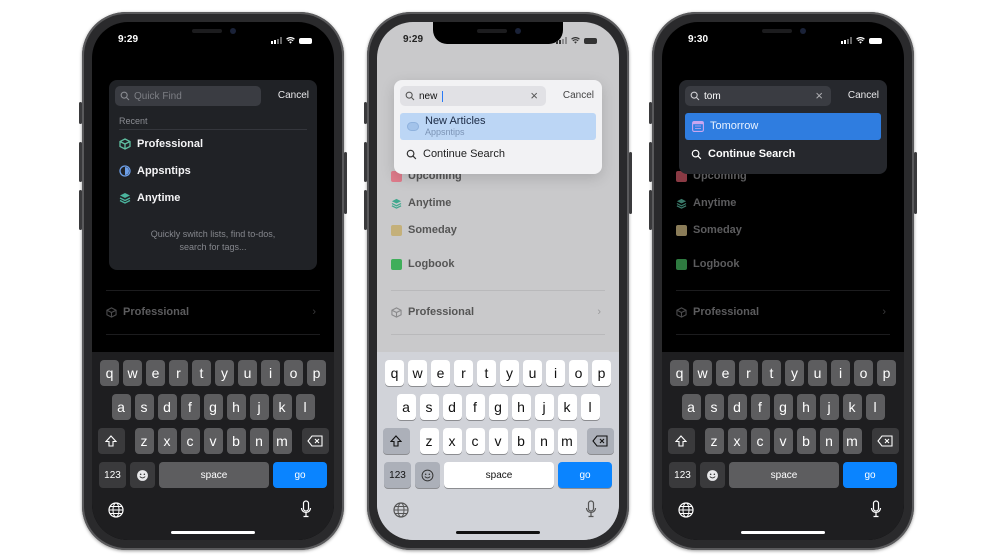 Image resolution: width=995 pixels, height=560 pixels. What do you see at coordinates (424, 230) in the screenshot?
I see `list-item-someday: Someday` at bounding box center [424, 230].